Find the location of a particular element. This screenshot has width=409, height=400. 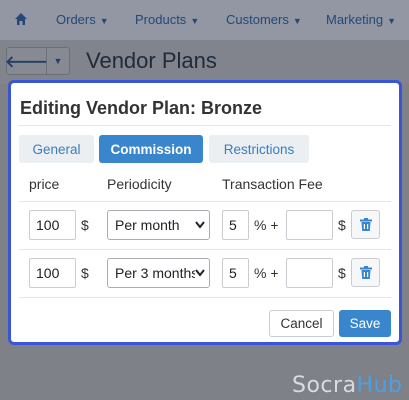

nav-item-customers: Customers ▼ is located at coordinates (264, 19).